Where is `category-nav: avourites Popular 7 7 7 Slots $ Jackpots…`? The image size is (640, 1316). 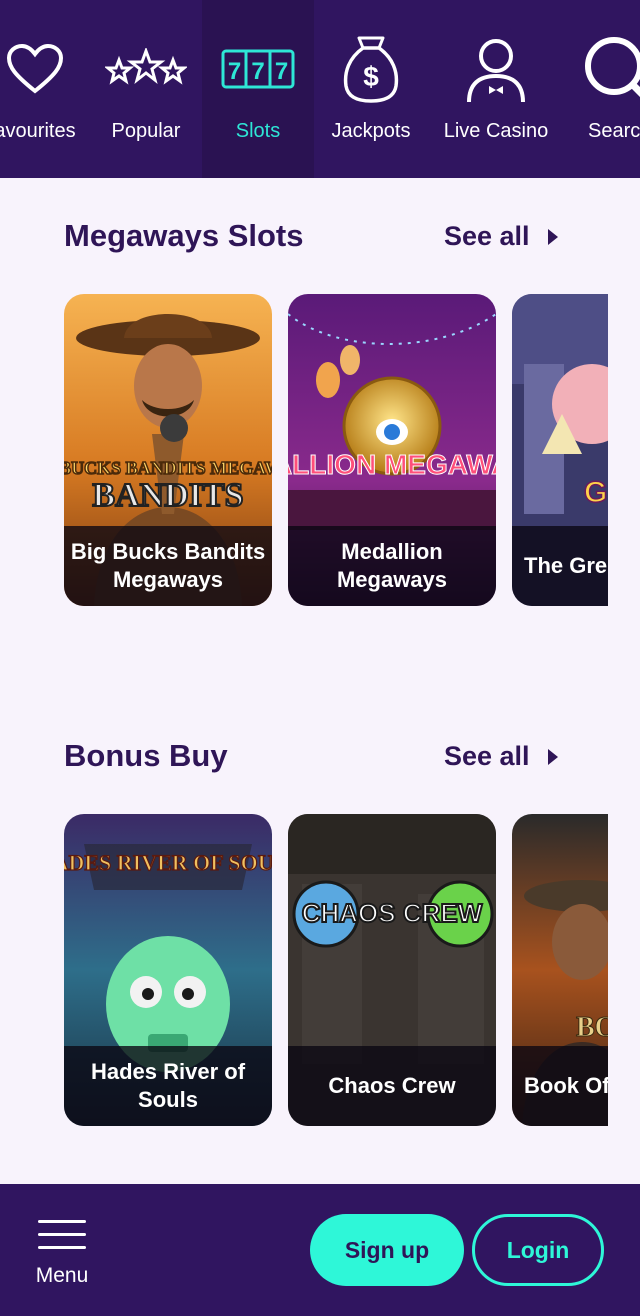 category-nav: avourites Popular 7 7 7 Slots $ Jackpots… is located at coordinates (320, 89).